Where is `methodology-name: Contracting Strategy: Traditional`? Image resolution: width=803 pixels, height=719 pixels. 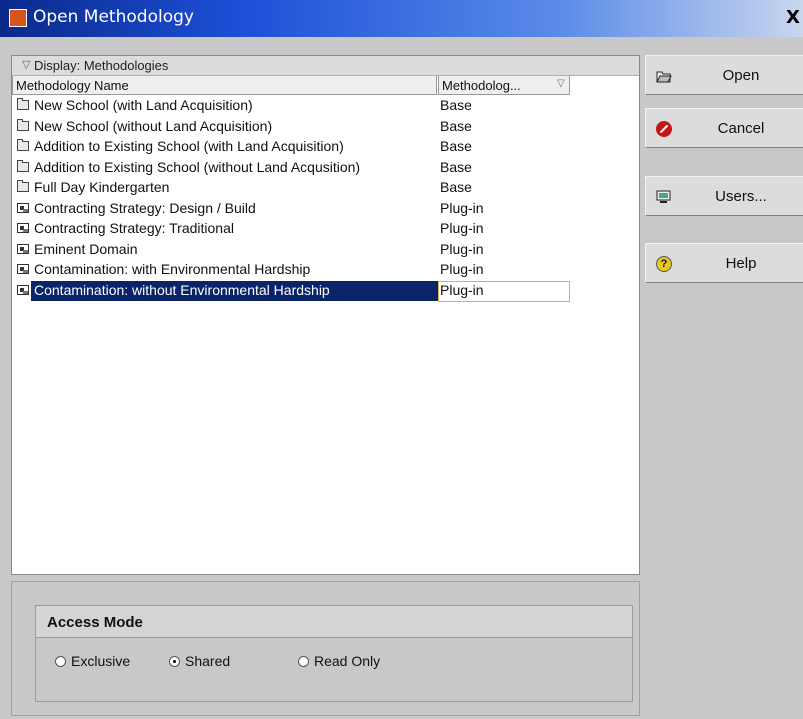 methodology-name: Contracting Strategy: Traditional is located at coordinates (134, 228).